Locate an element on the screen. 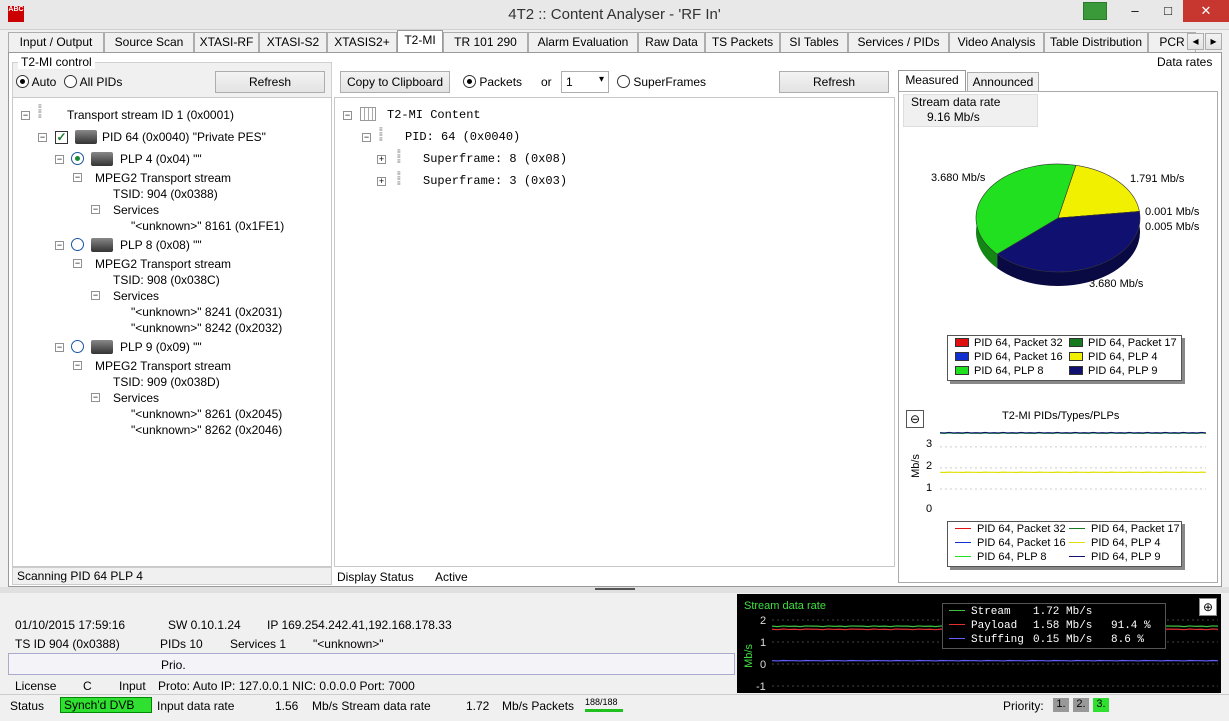  pid-checkbox: ✓ is located at coordinates (61, 137).